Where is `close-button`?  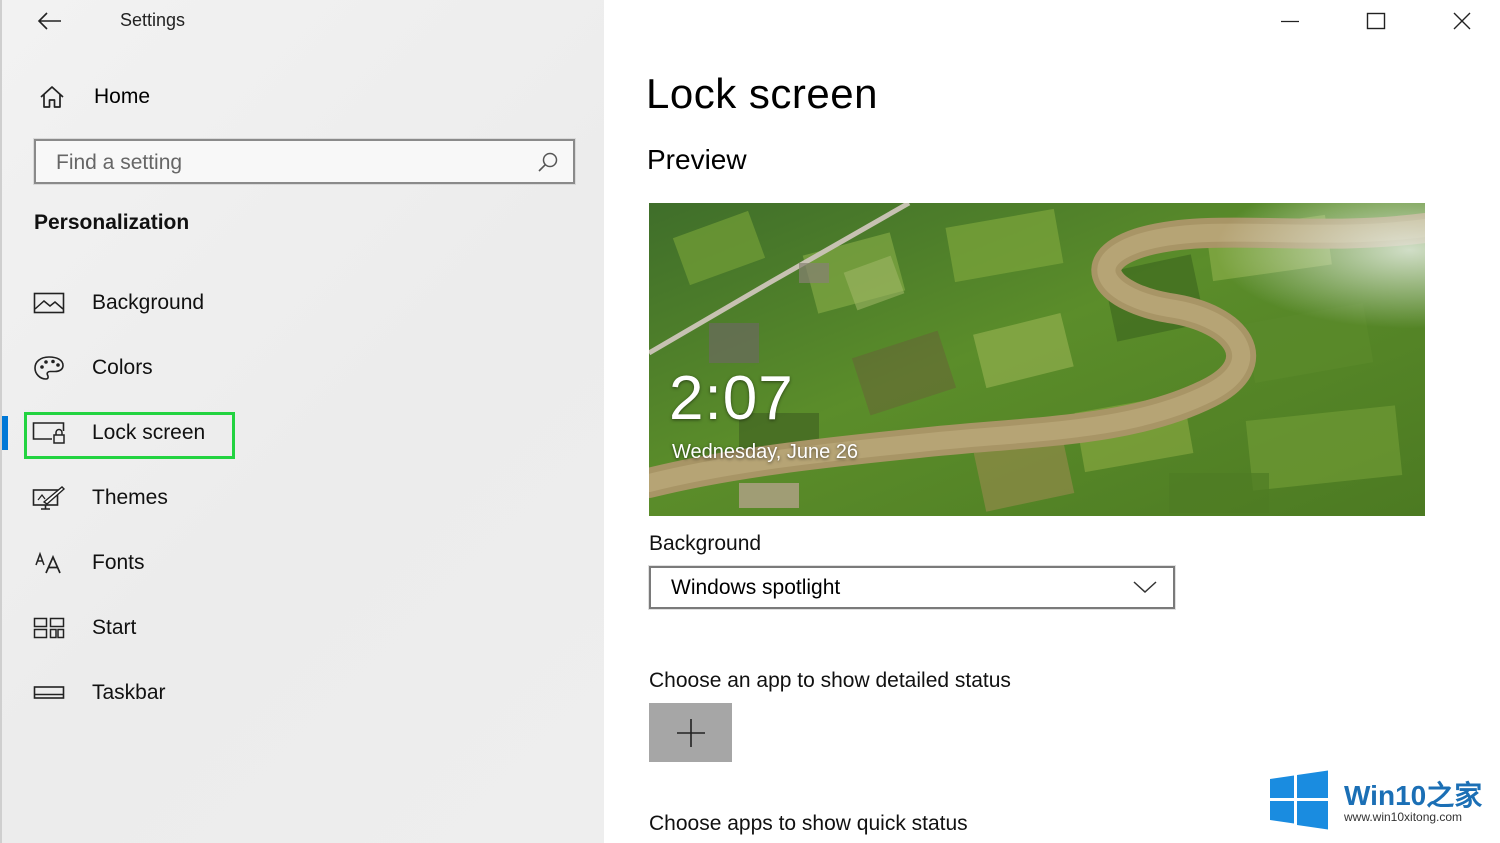 close-button is located at coordinates (1462, 21).